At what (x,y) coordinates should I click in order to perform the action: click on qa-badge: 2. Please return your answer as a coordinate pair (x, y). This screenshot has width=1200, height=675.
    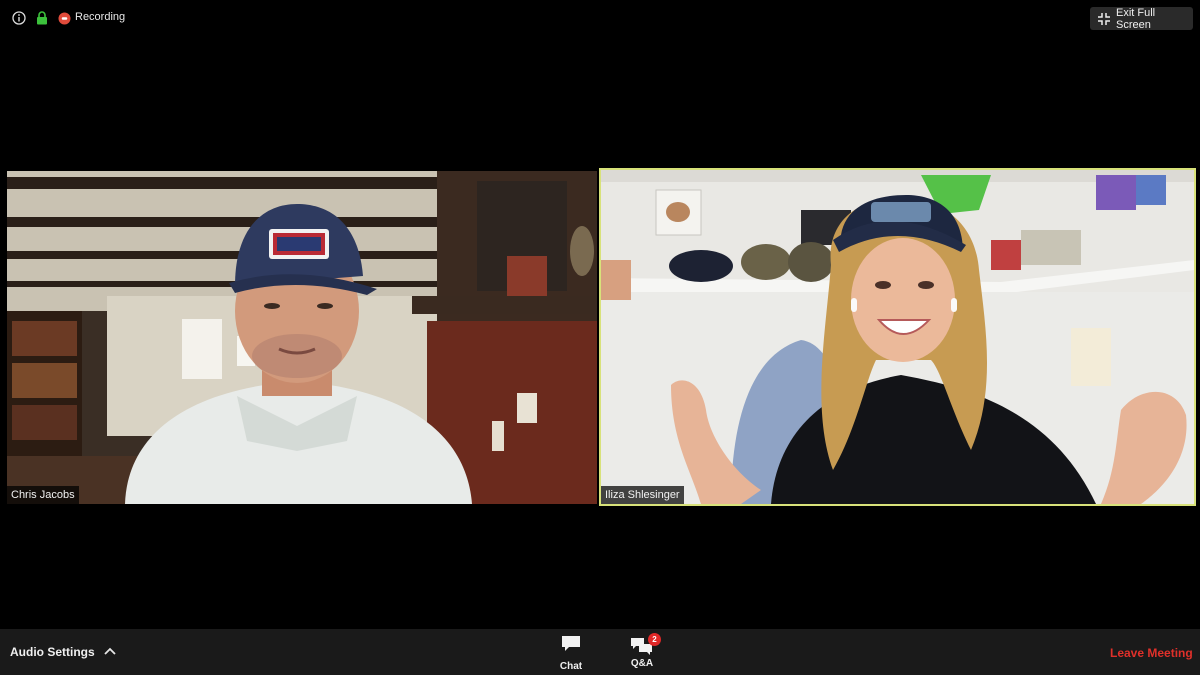
    Looking at the image, I should click on (654, 639).